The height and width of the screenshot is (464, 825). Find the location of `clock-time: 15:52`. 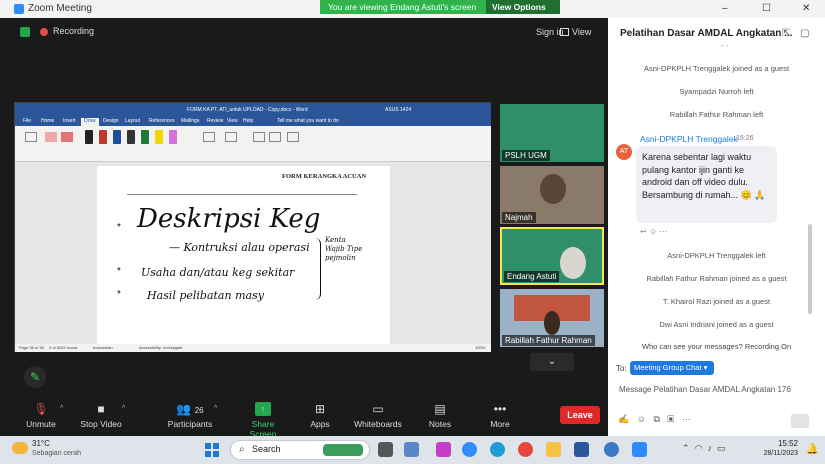

clock-time: 15:52 is located at coordinates (779, 443).